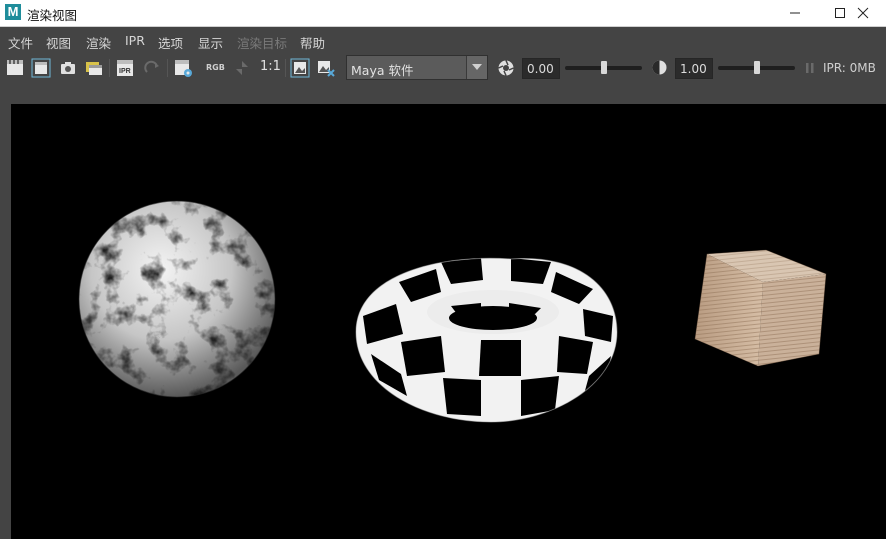 This screenshot has height=539, width=886. I want to click on real-size-button: 1:1, so click(270, 66).